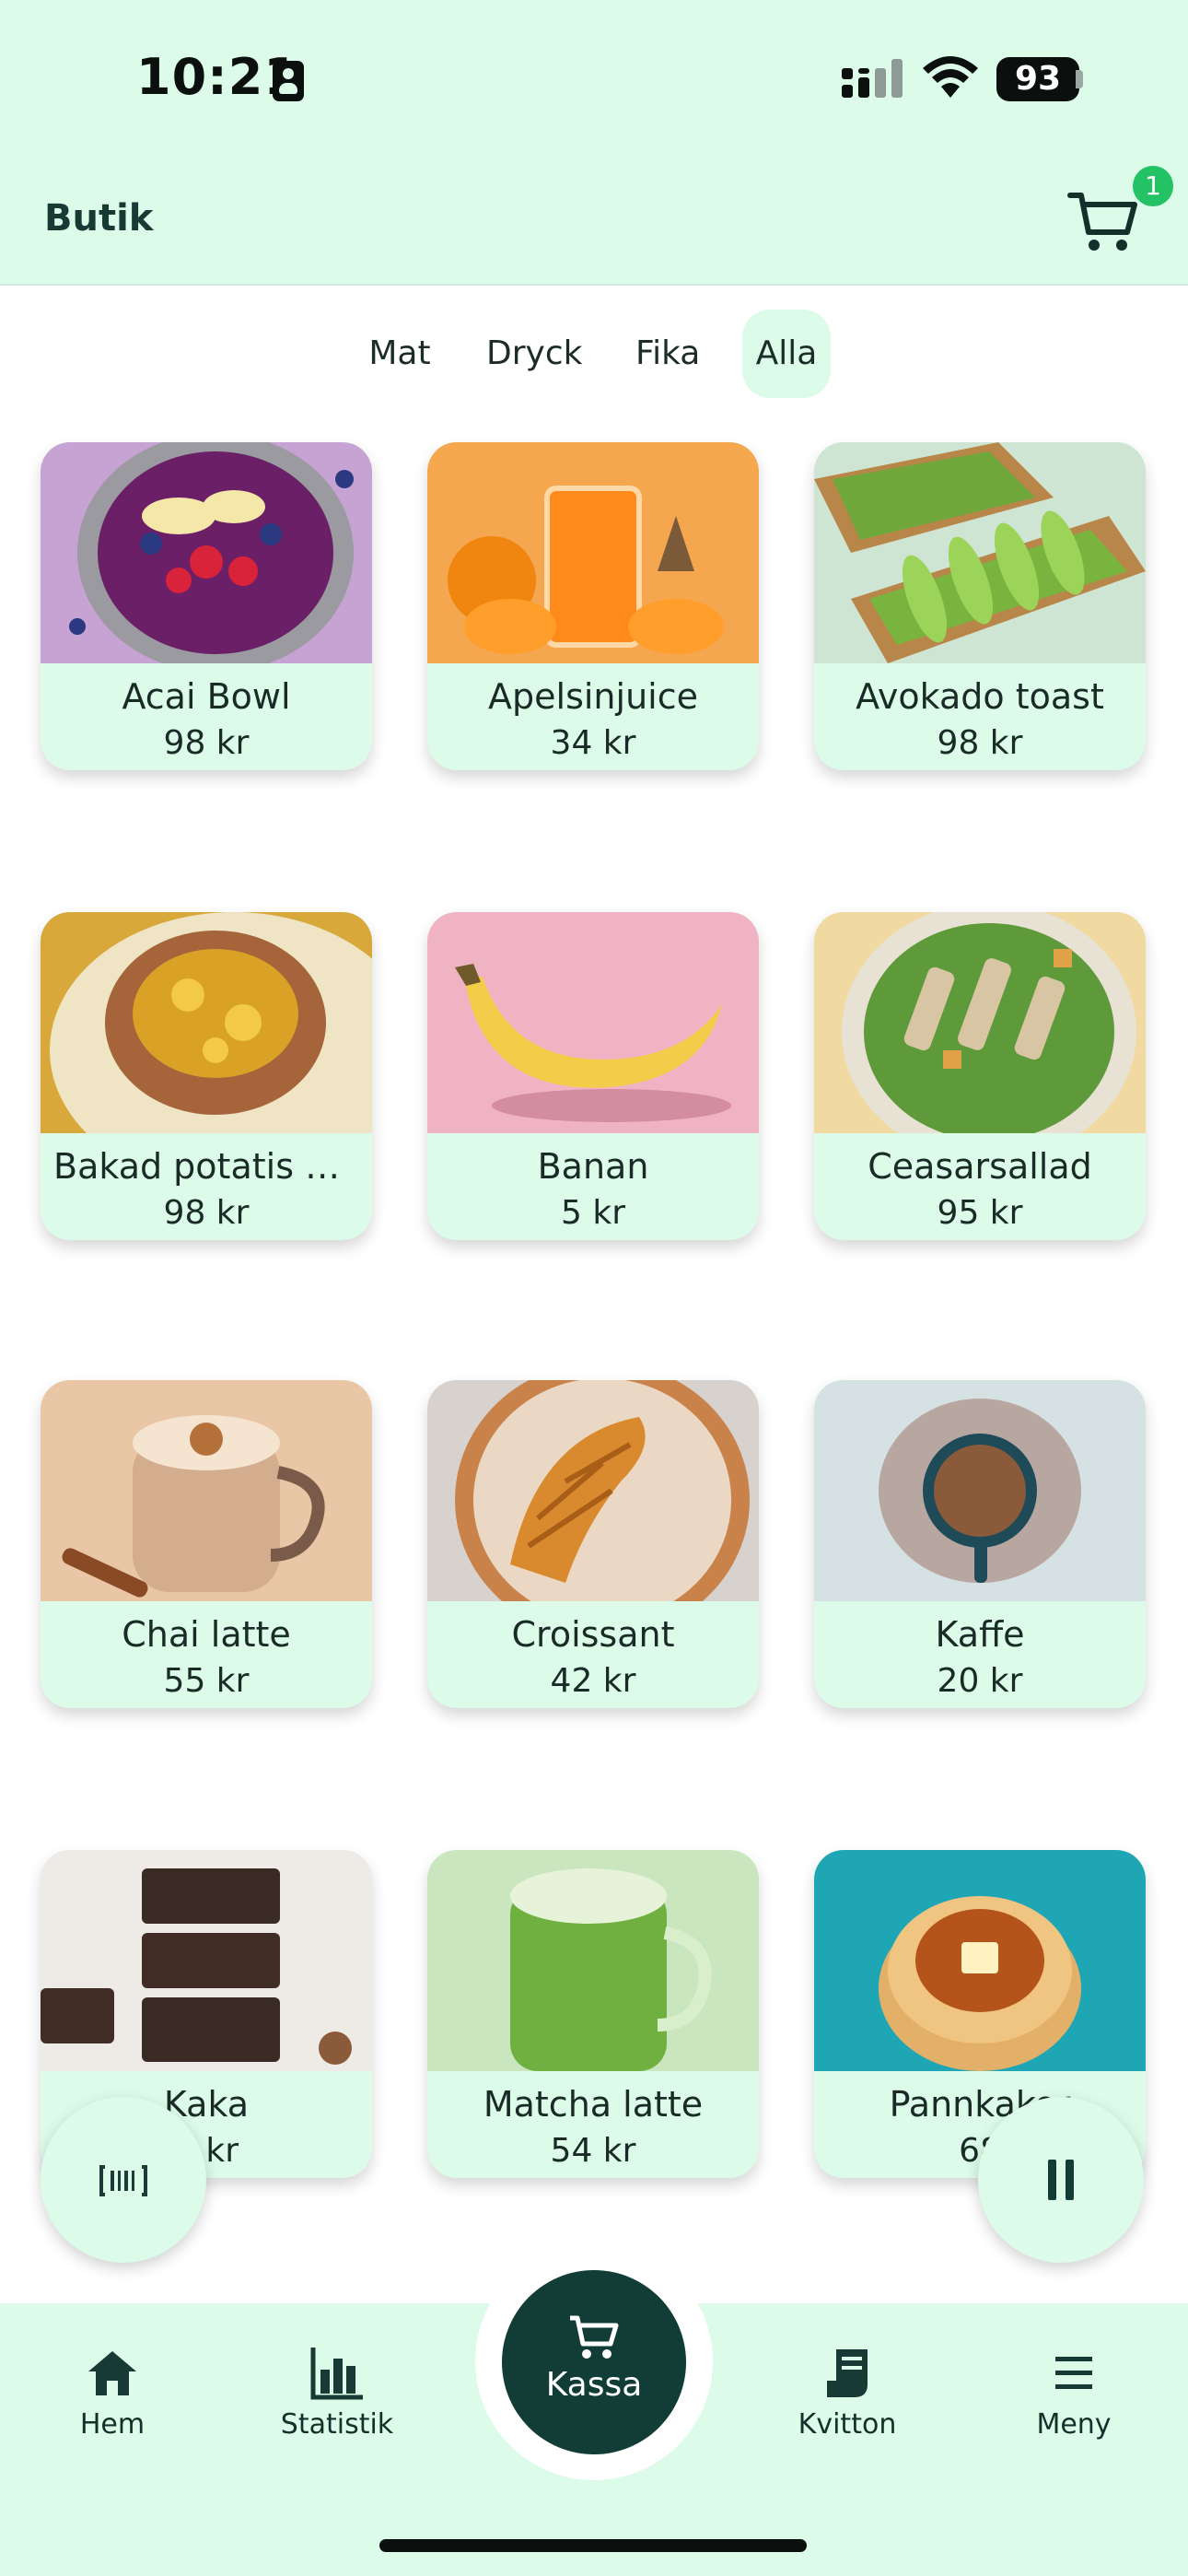 The width and height of the screenshot is (1188, 2576). What do you see at coordinates (980, 1634) in the screenshot?
I see `product-name: Kaffe` at bounding box center [980, 1634].